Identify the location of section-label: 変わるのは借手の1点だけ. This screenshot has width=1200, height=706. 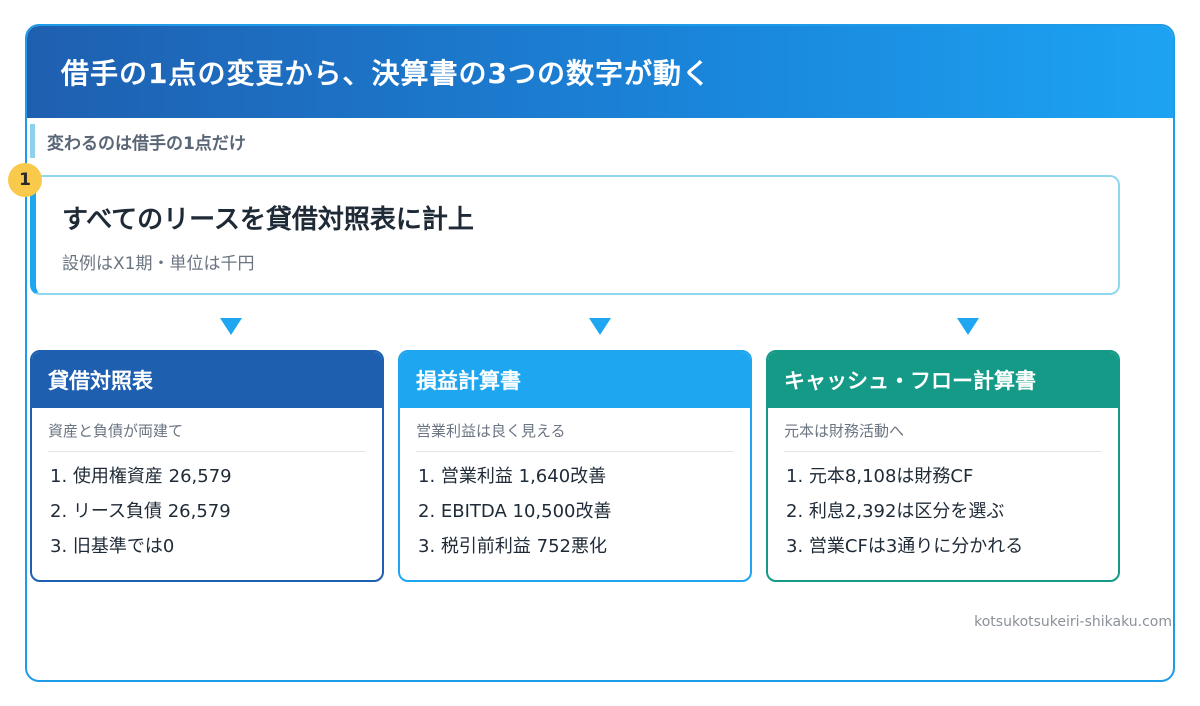
(138, 141).